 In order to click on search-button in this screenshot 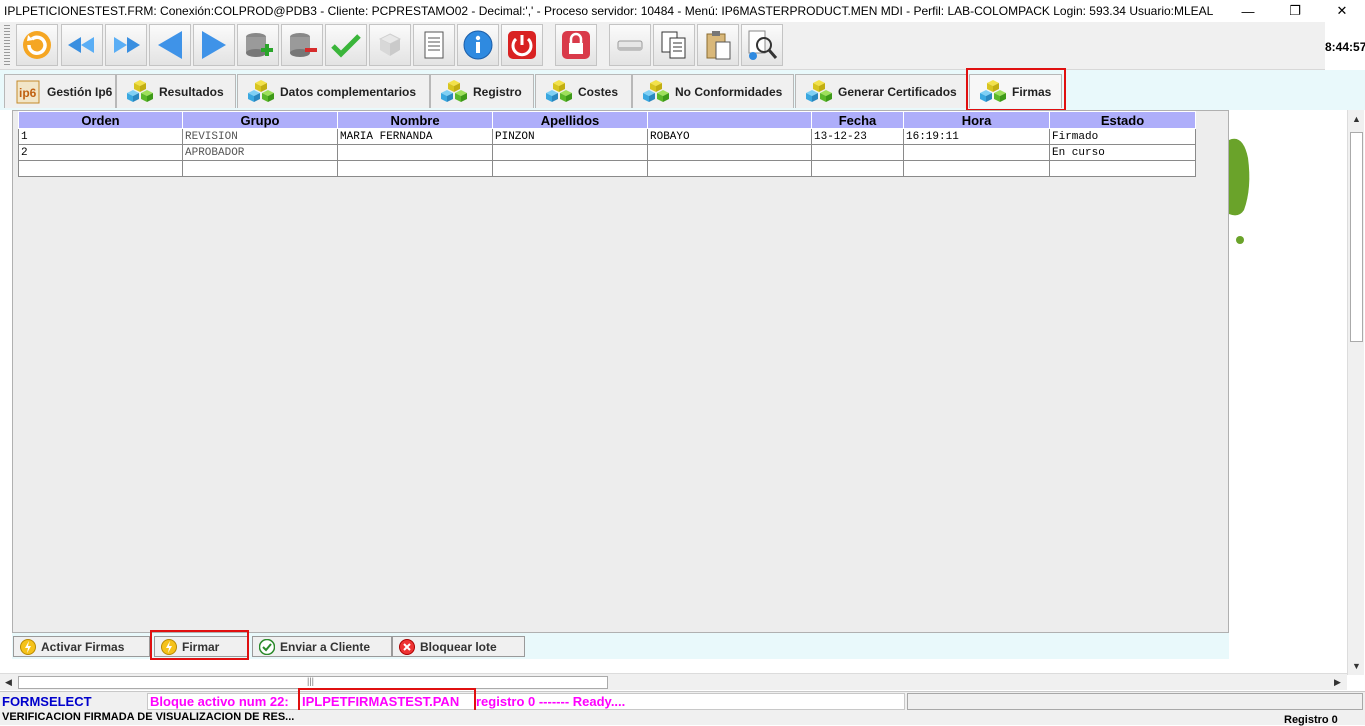, I will do `click(762, 45)`.